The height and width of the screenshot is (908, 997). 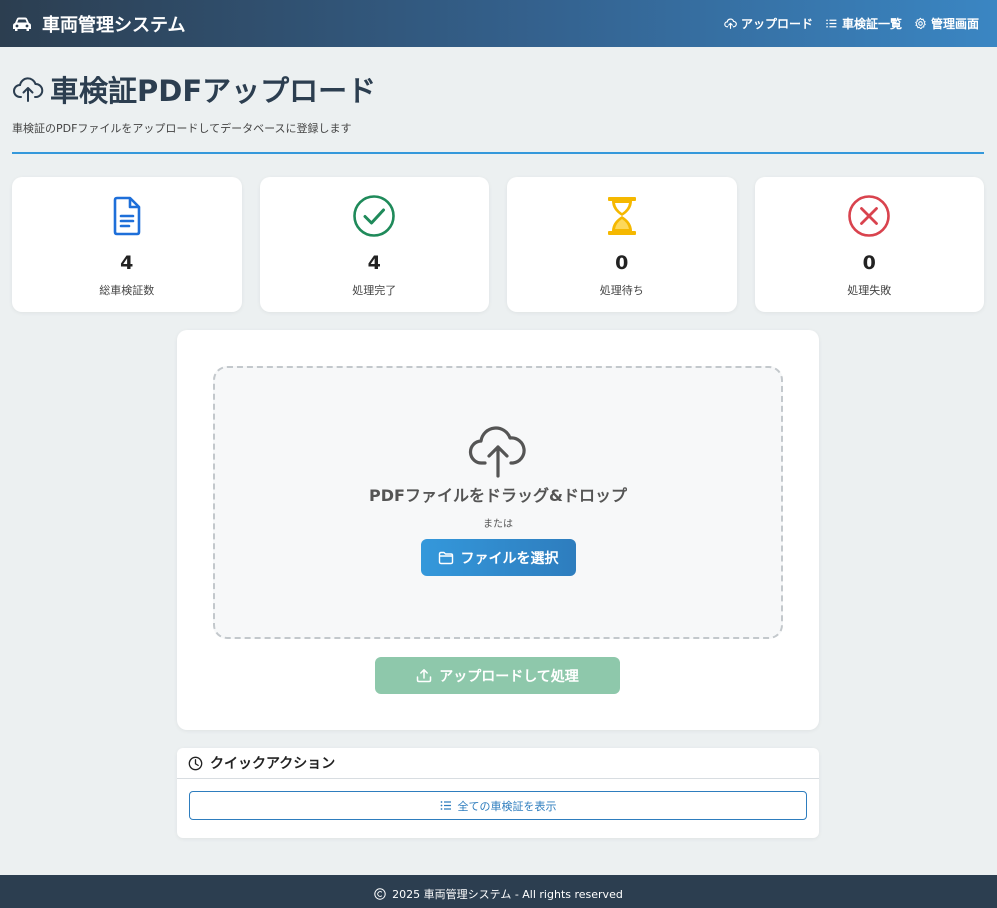 I want to click on gear-icon, so click(x=920, y=23).